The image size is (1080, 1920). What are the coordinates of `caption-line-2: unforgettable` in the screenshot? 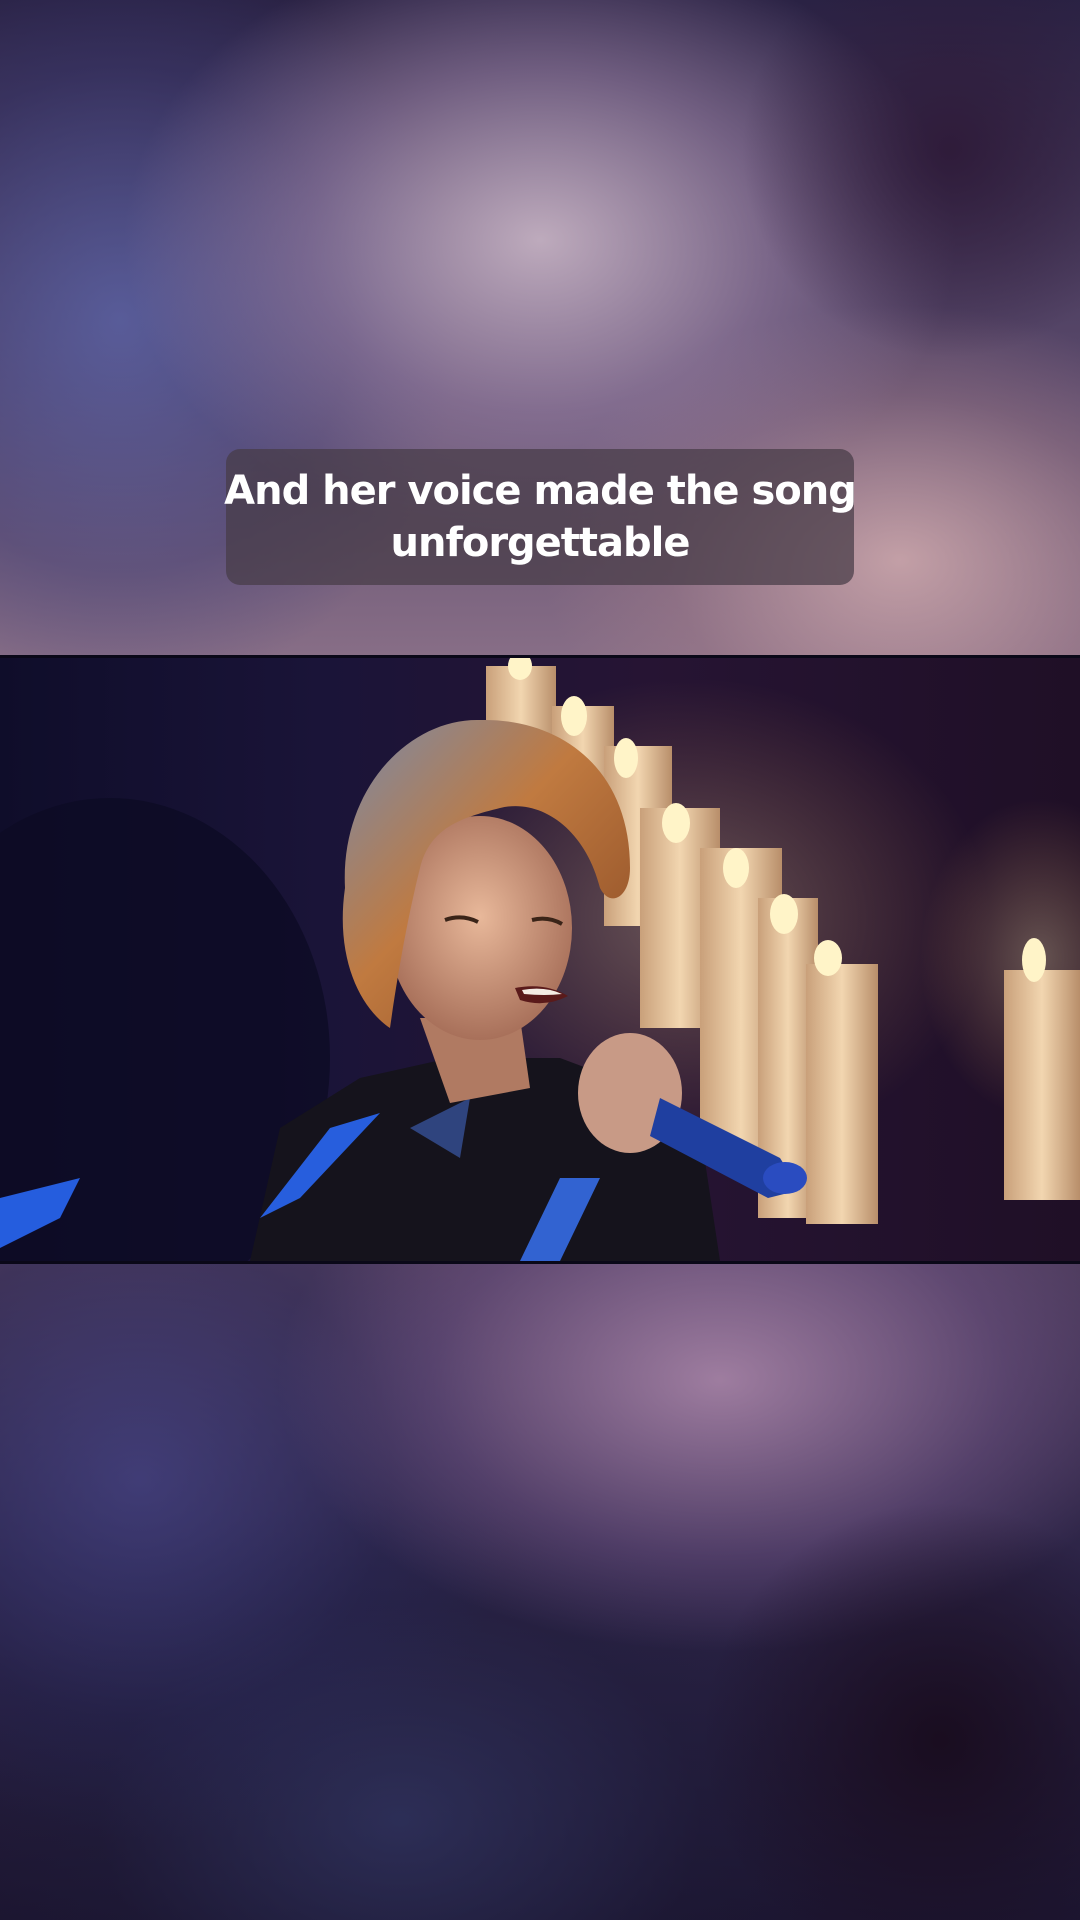 It's located at (540, 543).